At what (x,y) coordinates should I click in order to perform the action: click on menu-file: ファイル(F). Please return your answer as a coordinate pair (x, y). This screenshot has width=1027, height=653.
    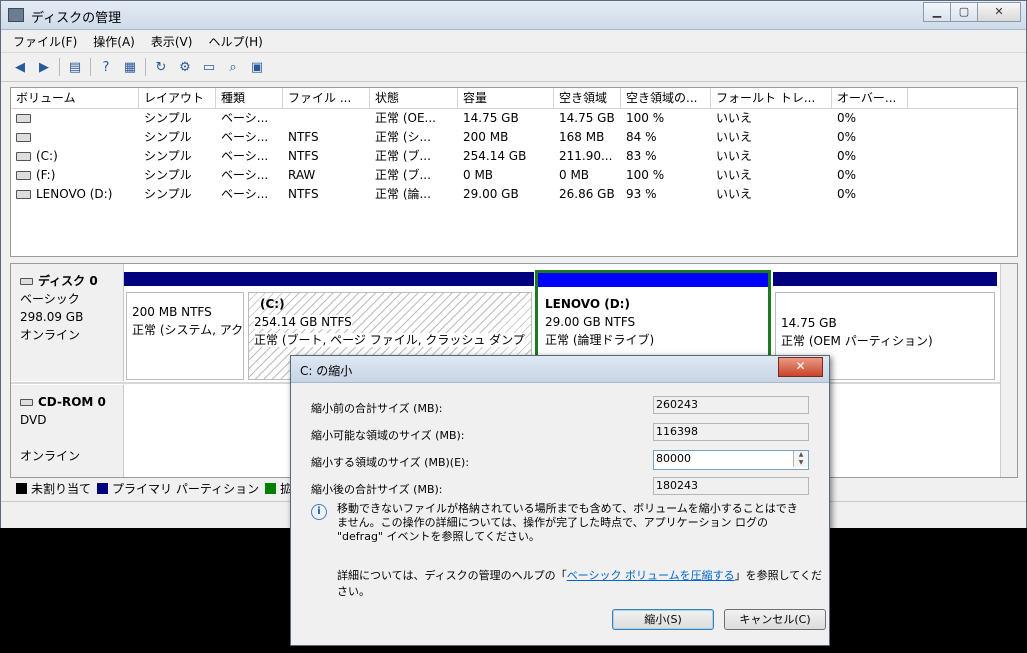
    Looking at the image, I should click on (45, 41).